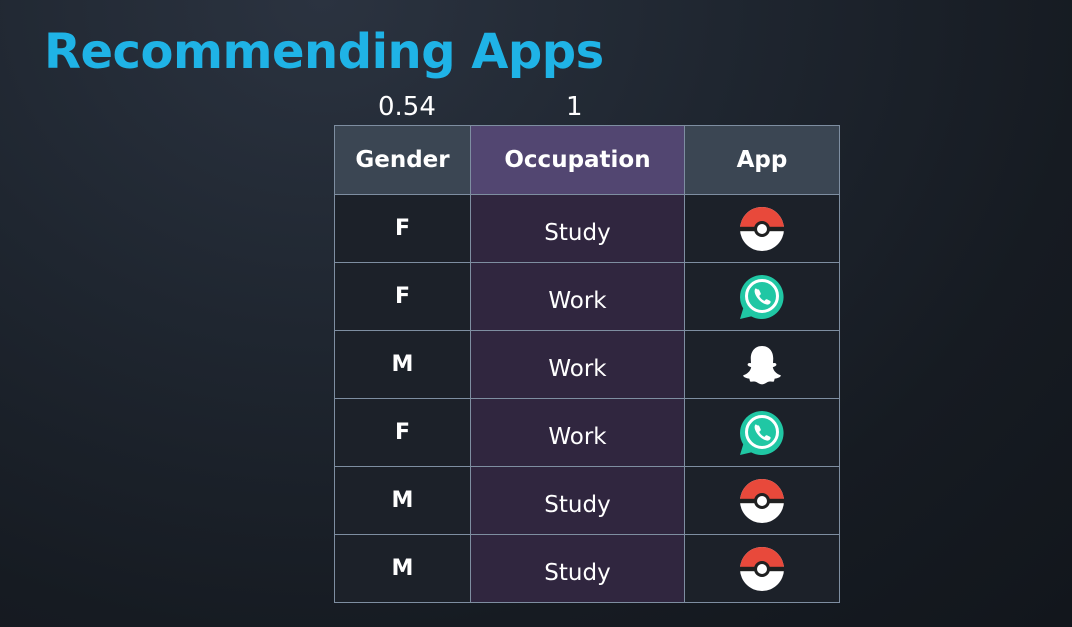 The width and height of the screenshot is (1072, 627). What do you see at coordinates (402, 160) in the screenshot?
I see `header-gender: Gender` at bounding box center [402, 160].